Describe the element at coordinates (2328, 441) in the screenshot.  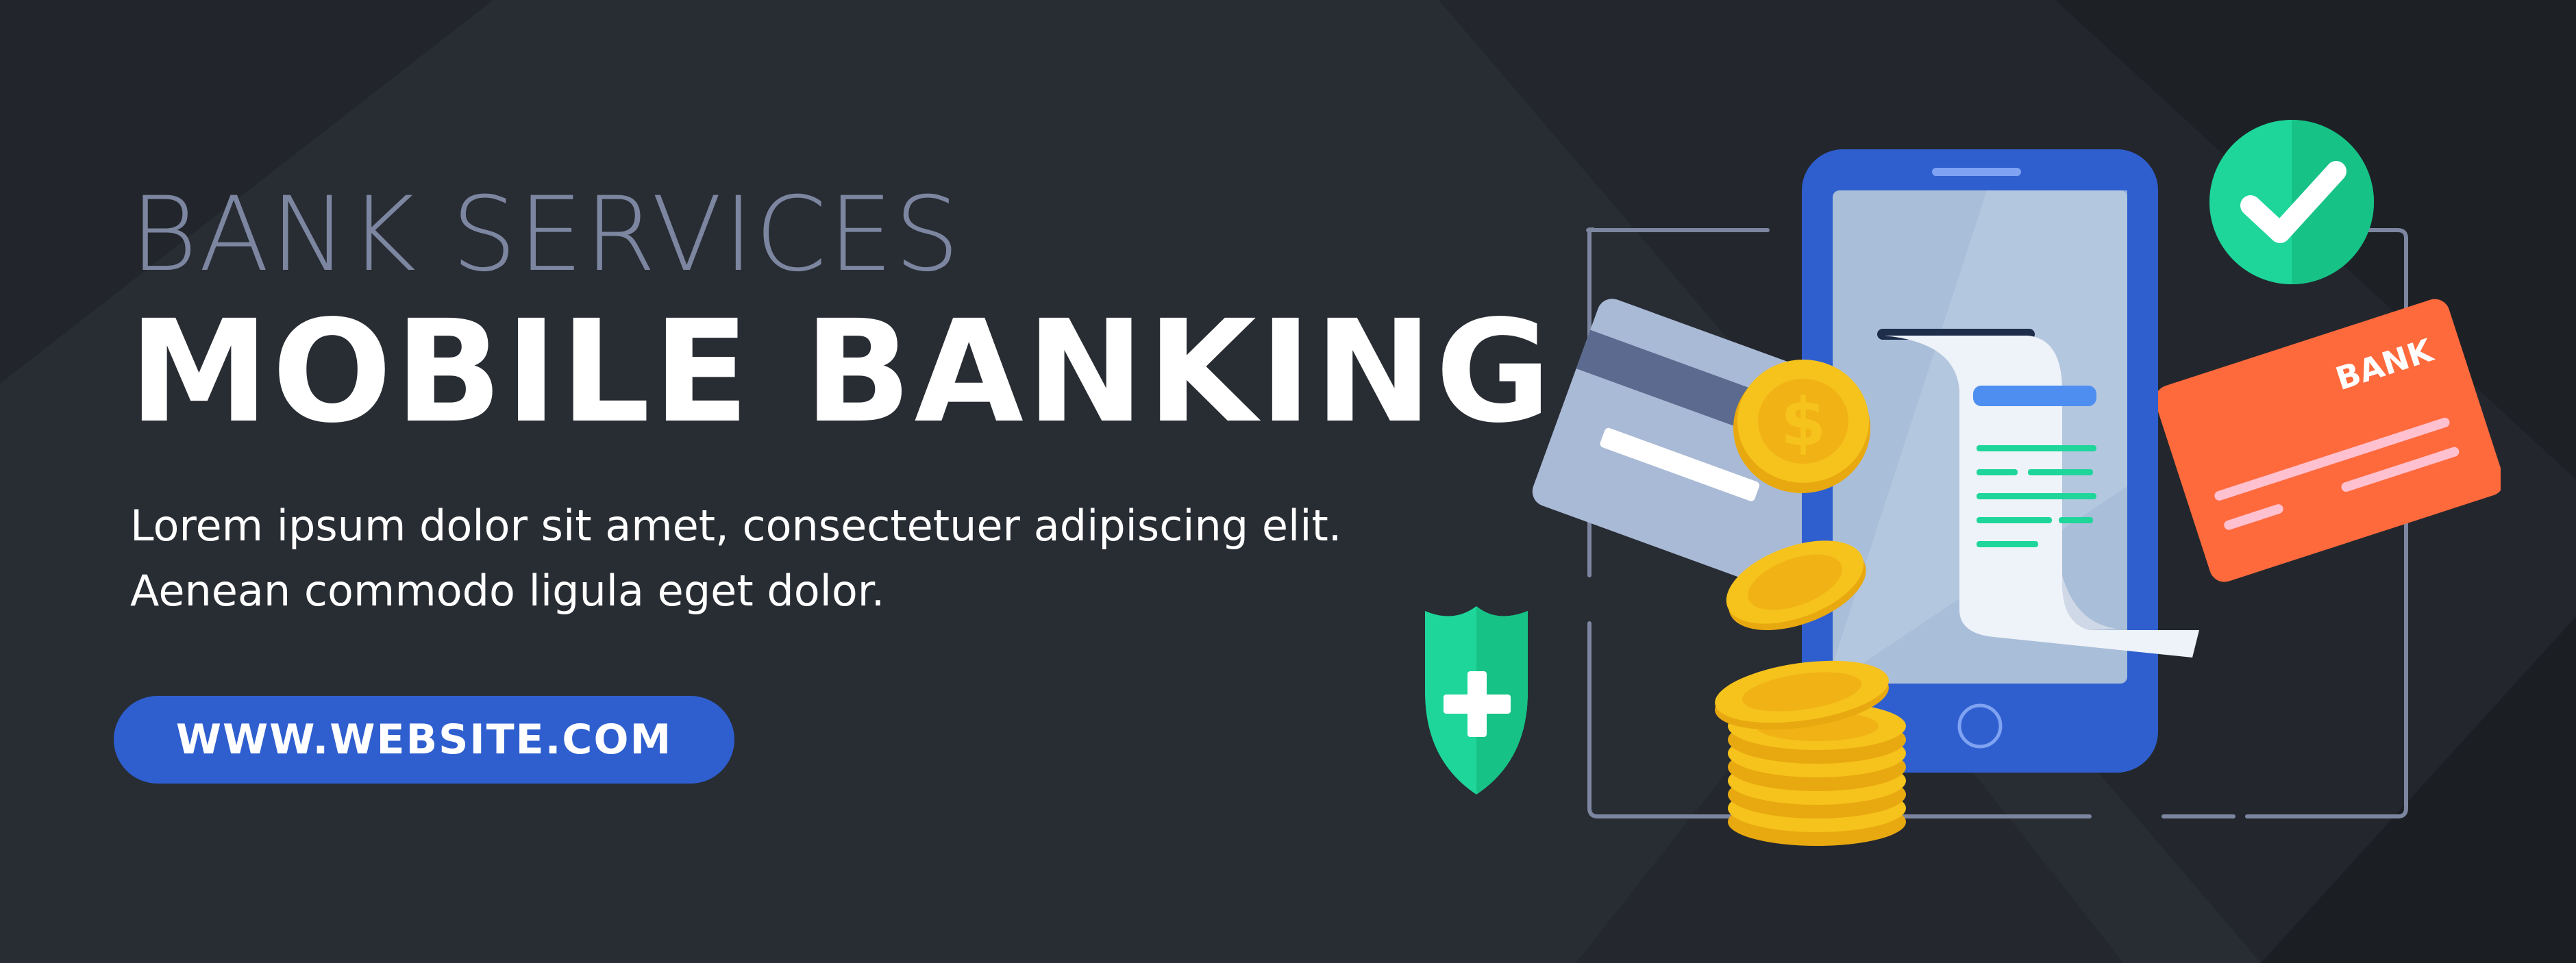
I see `bank-card-icon: BANK` at that location.